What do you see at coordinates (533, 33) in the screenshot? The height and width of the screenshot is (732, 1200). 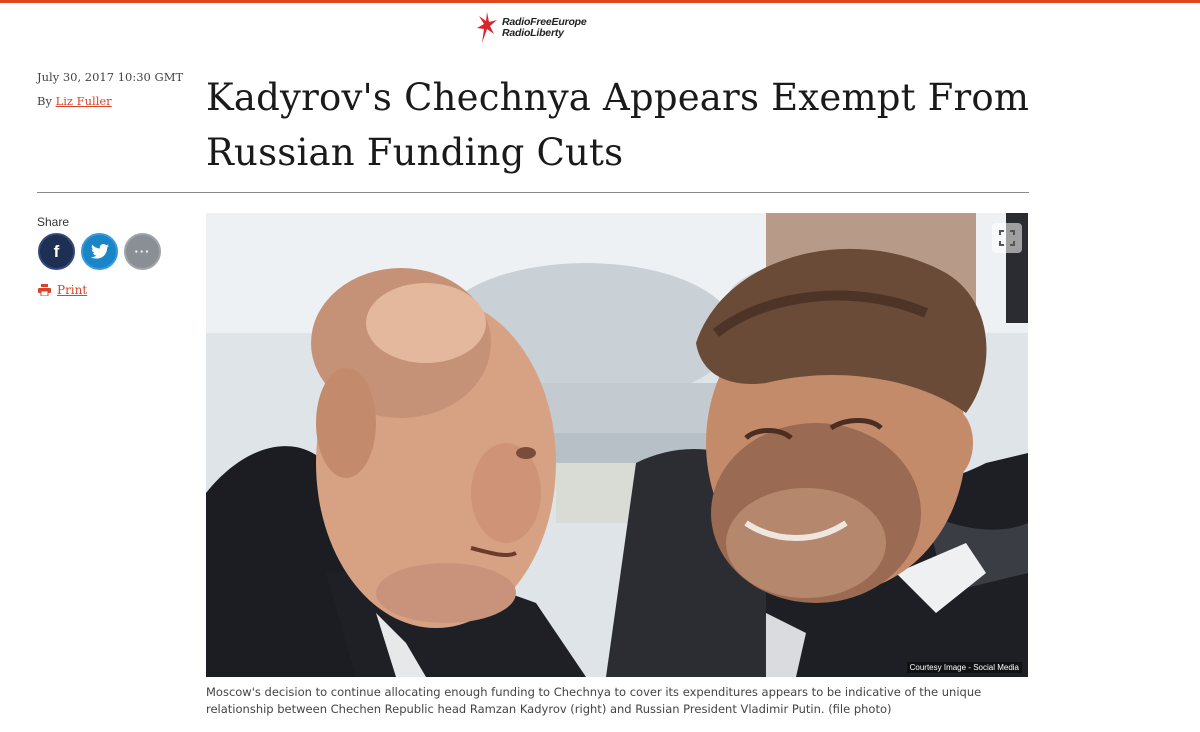 I see `logo-line-2: RadioLiberty` at bounding box center [533, 33].